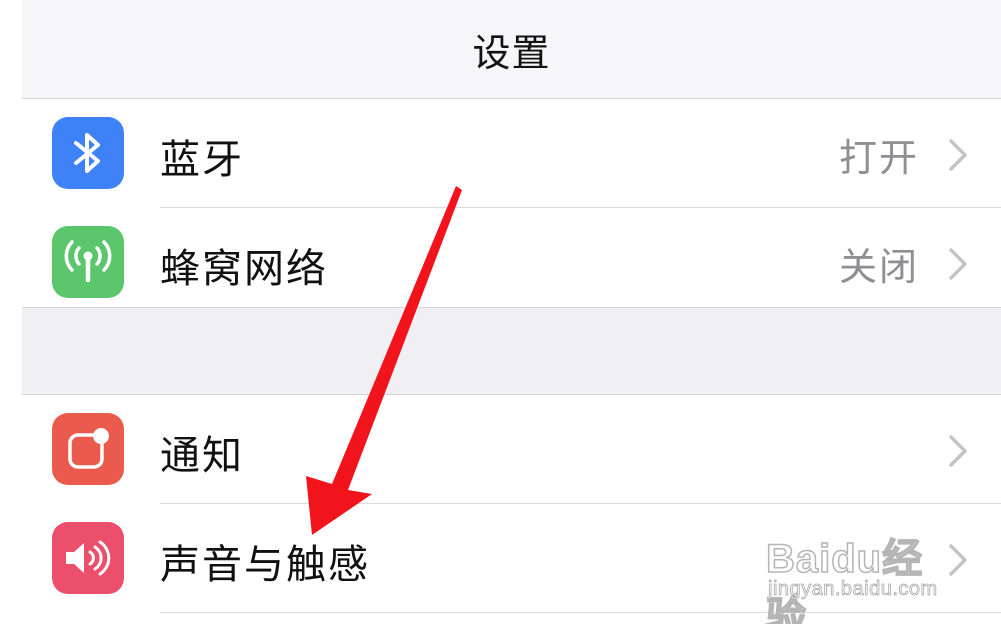 This screenshot has height=624, width=1001. I want to click on notifications-label: 通知, so click(202, 456).